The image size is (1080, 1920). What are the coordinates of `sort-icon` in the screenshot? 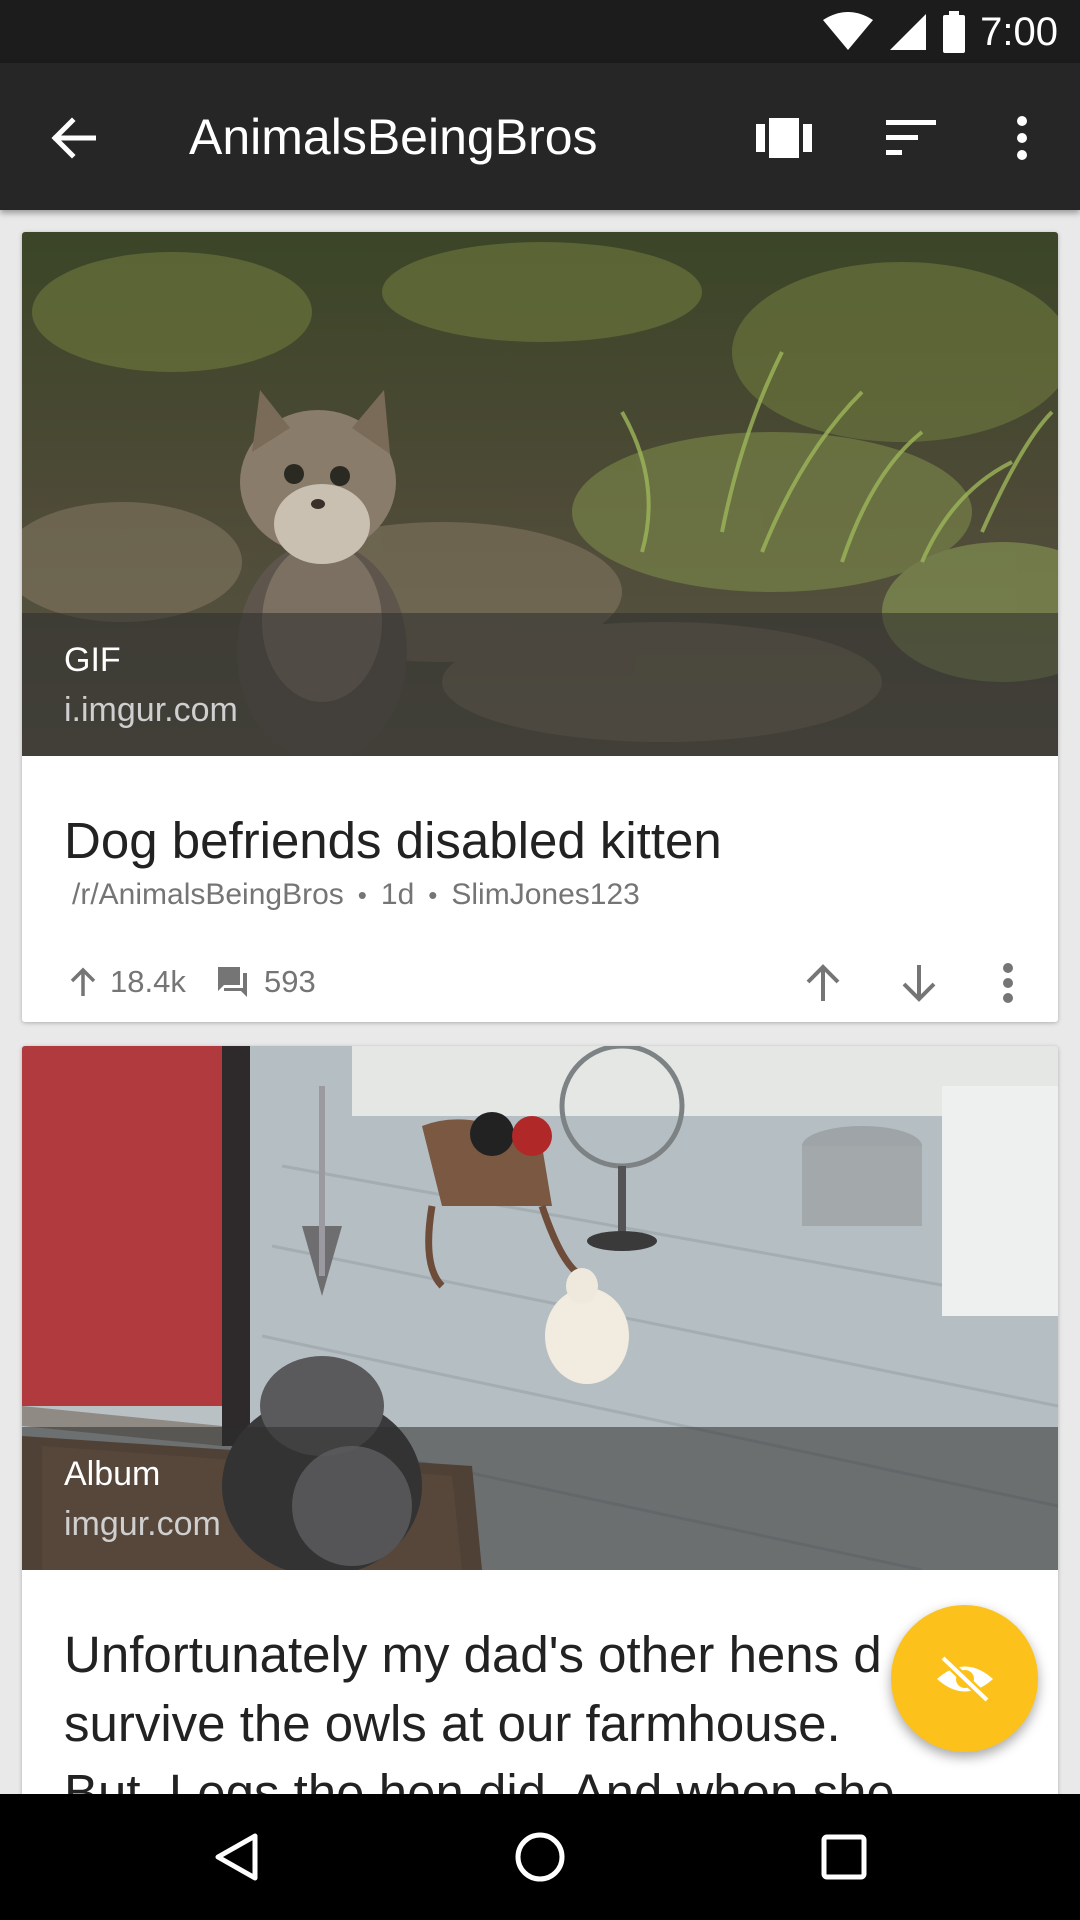 It's located at (911, 138).